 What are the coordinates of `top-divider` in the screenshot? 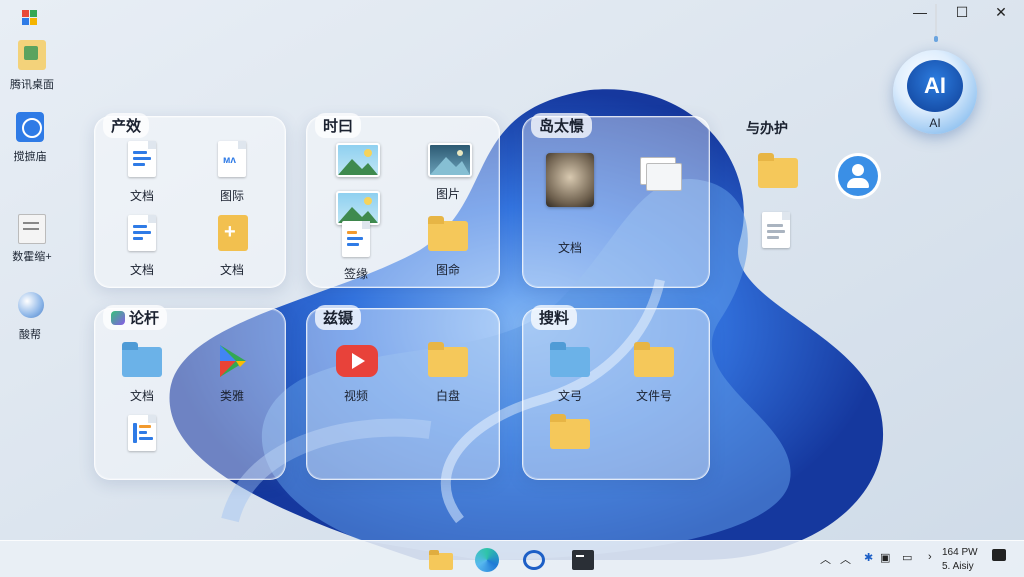 It's located at (936, 22).